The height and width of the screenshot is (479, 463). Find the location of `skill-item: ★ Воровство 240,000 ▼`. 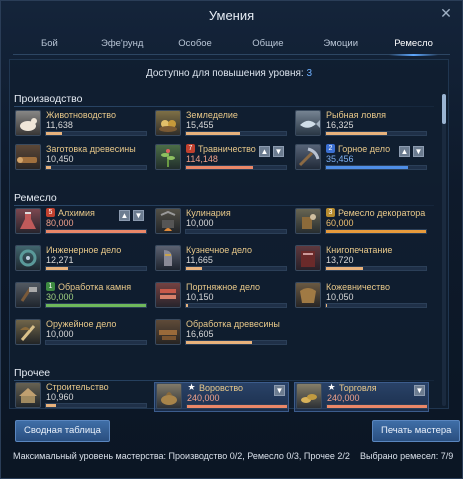

skill-item: ★ Воровство 240,000 ▼ is located at coordinates (221, 397).